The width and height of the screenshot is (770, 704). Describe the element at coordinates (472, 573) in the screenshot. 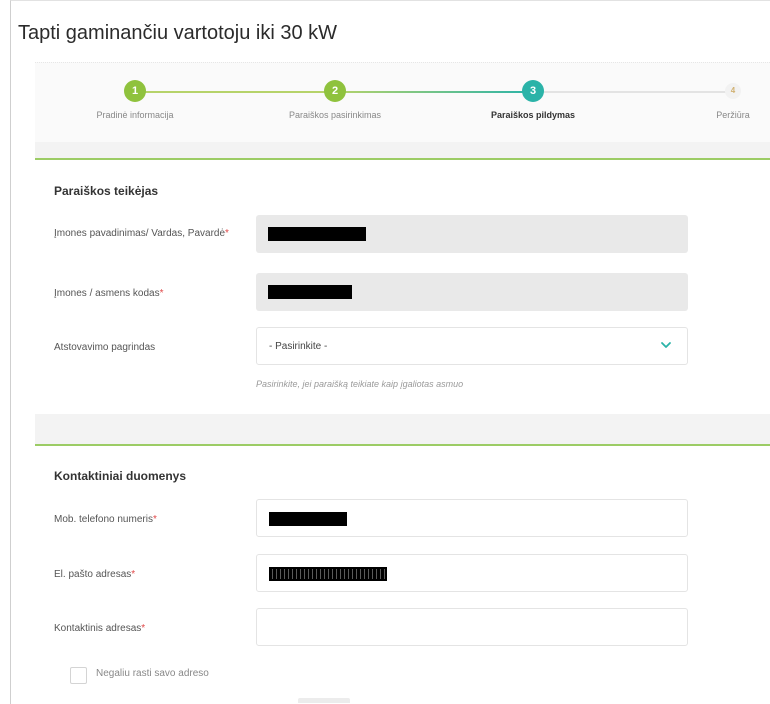

I see `email-field` at that location.